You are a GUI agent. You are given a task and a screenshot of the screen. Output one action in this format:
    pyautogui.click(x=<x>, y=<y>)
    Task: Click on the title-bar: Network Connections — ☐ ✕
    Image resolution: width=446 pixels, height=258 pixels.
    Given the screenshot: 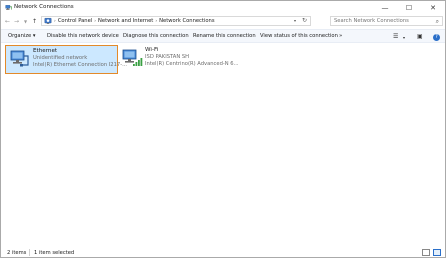 What is the action you would take?
    pyautogui.click(x=223, y=7)
    